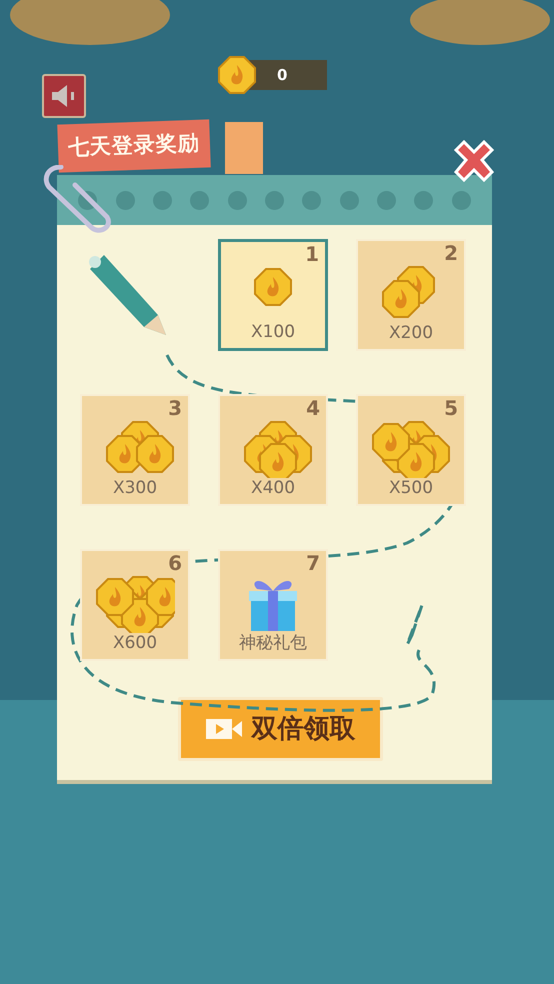 This screenshot has height=984, width=554. I want to click on reward-label: X600, so click(135, 642).